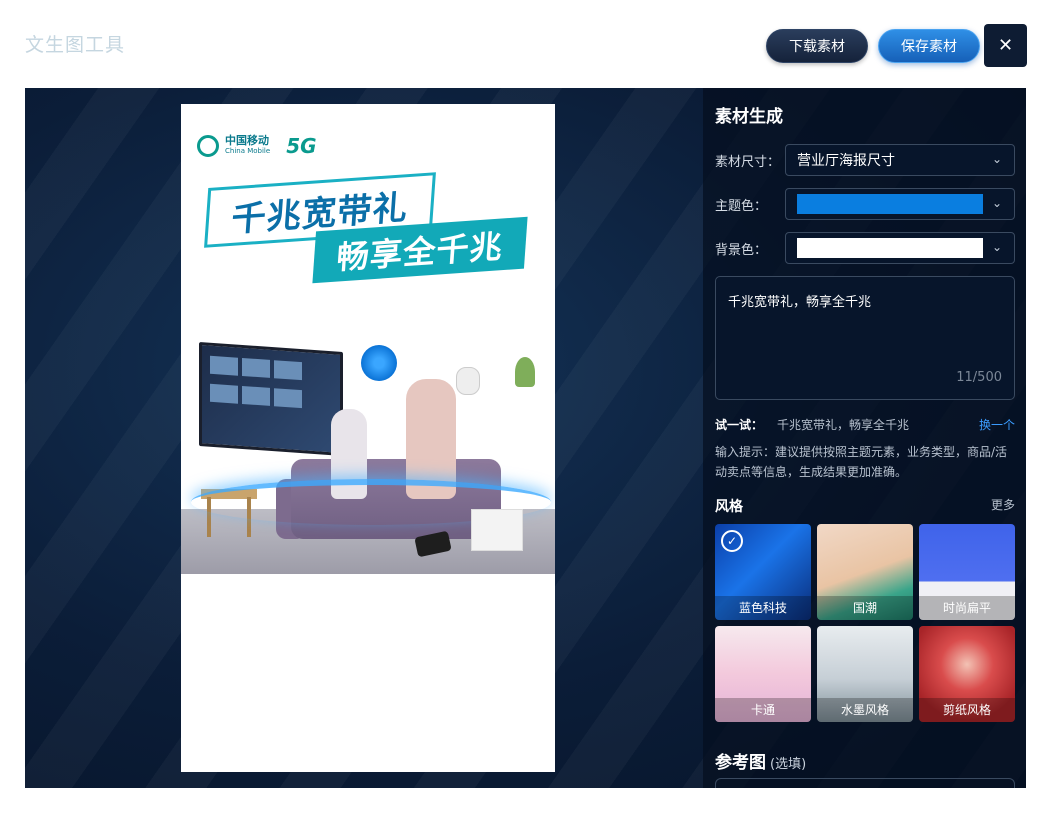  Describe the element at coordinates (929, 45) in the screenshot. I see `save-button: 保存素材` at that location.